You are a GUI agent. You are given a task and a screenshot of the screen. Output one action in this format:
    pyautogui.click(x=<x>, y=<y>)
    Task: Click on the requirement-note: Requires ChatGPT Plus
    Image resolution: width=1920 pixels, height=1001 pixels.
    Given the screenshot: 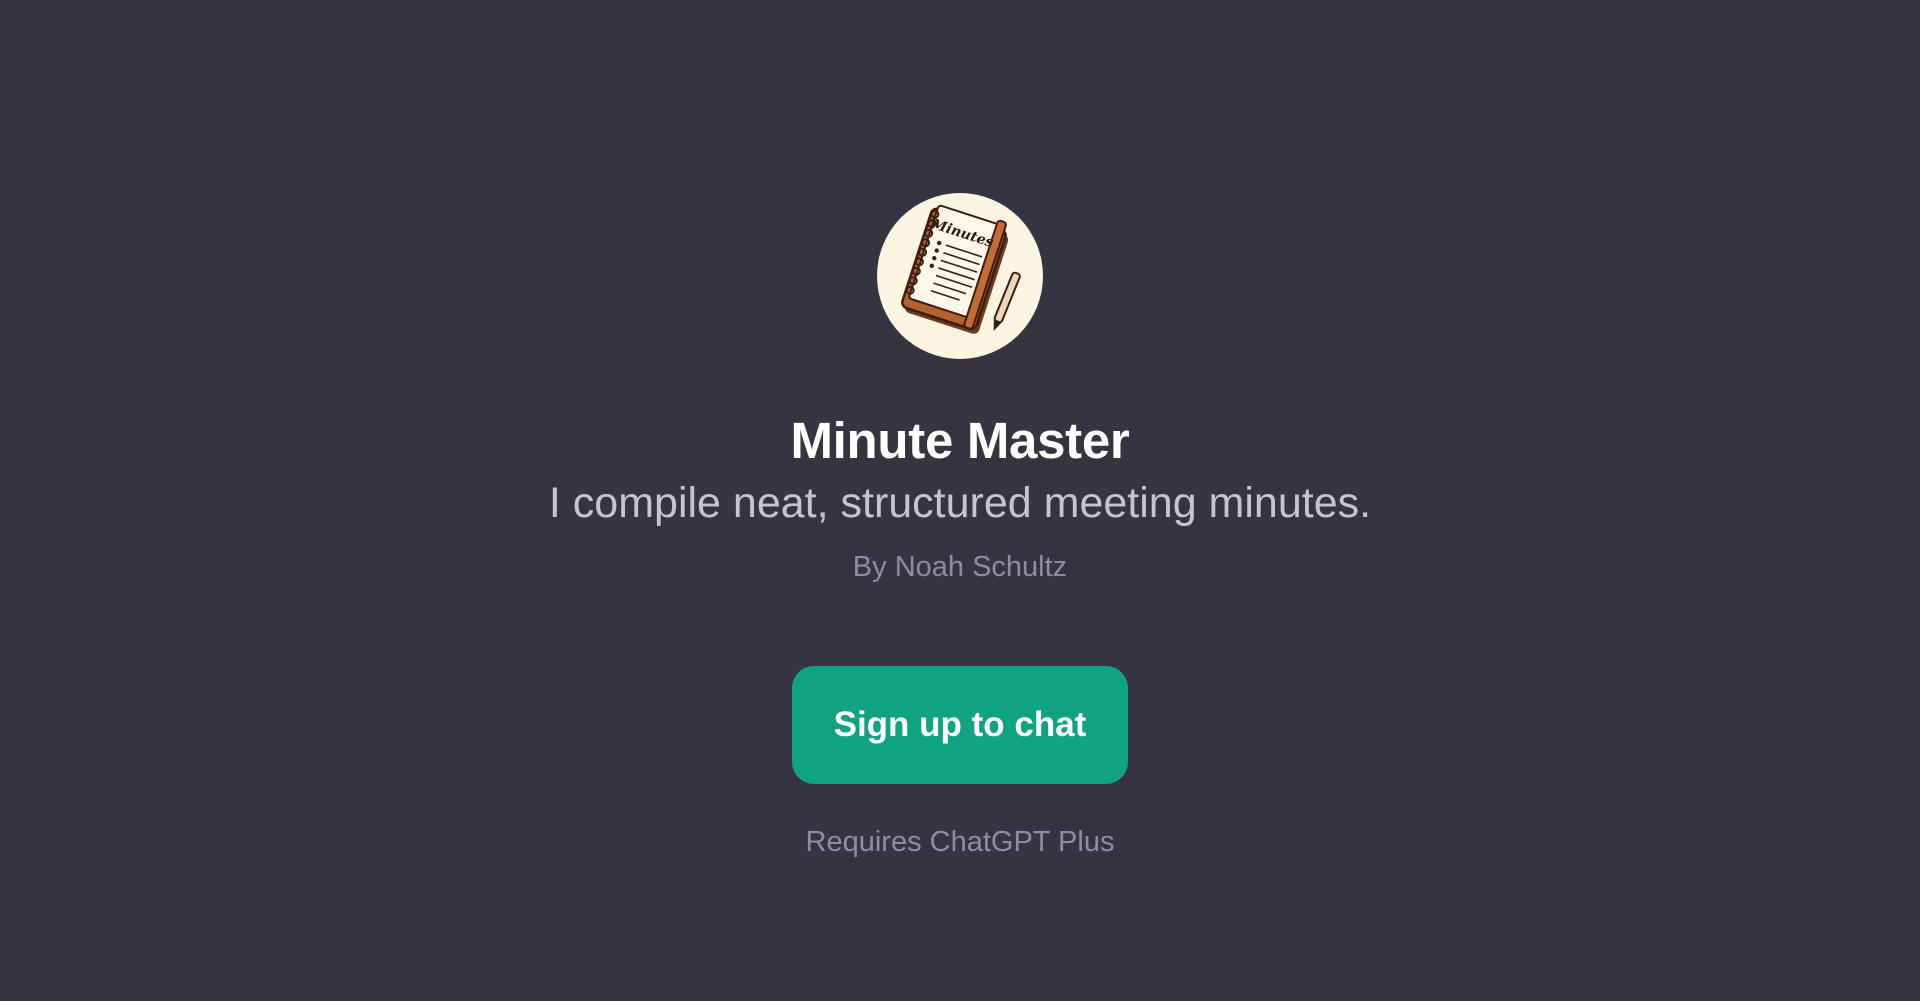 What is the action you would take?
    pyautogui.click(x=960, y=842)
    